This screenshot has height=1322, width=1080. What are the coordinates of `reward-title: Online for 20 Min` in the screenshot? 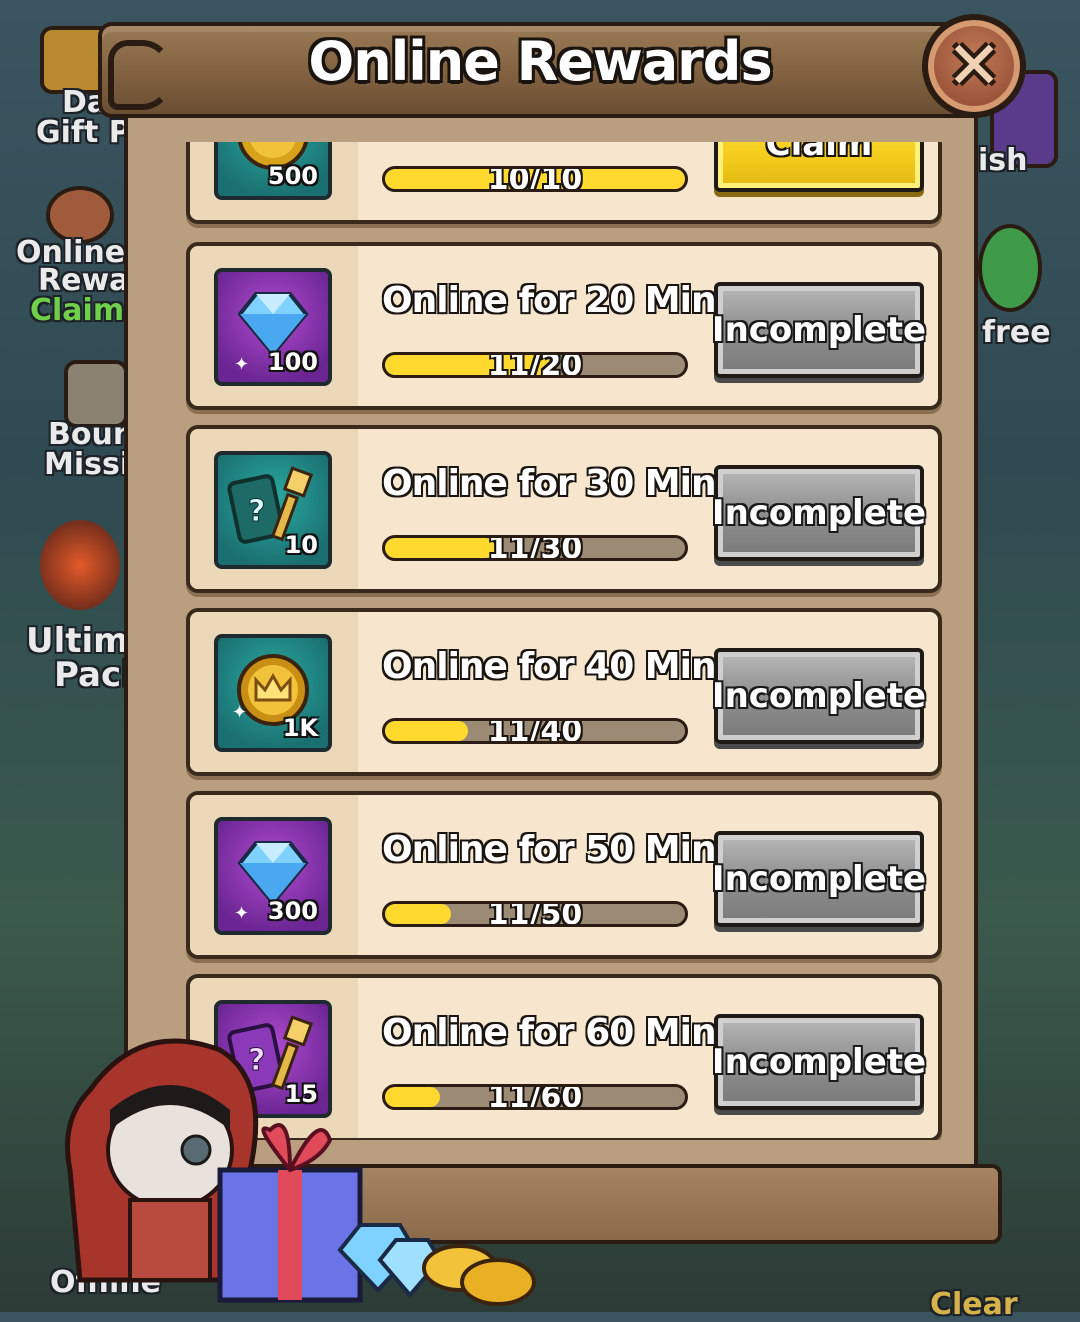 It's located at (549, 300).